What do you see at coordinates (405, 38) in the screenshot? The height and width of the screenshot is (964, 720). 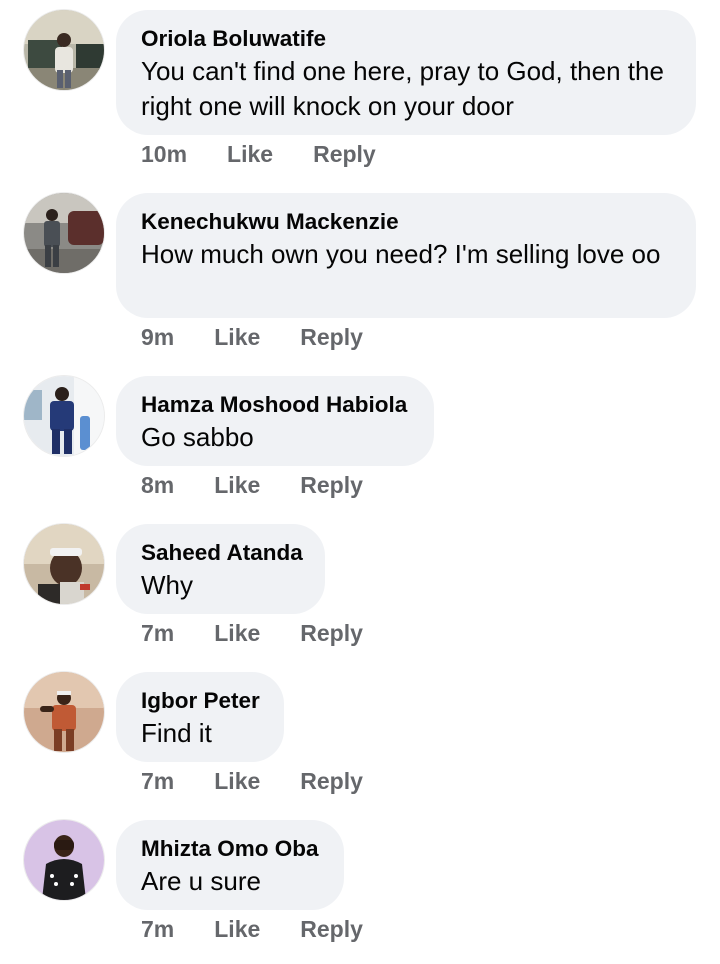 I see `comment-author: Oriola Boluwatife` at bounding box center [405, 38].